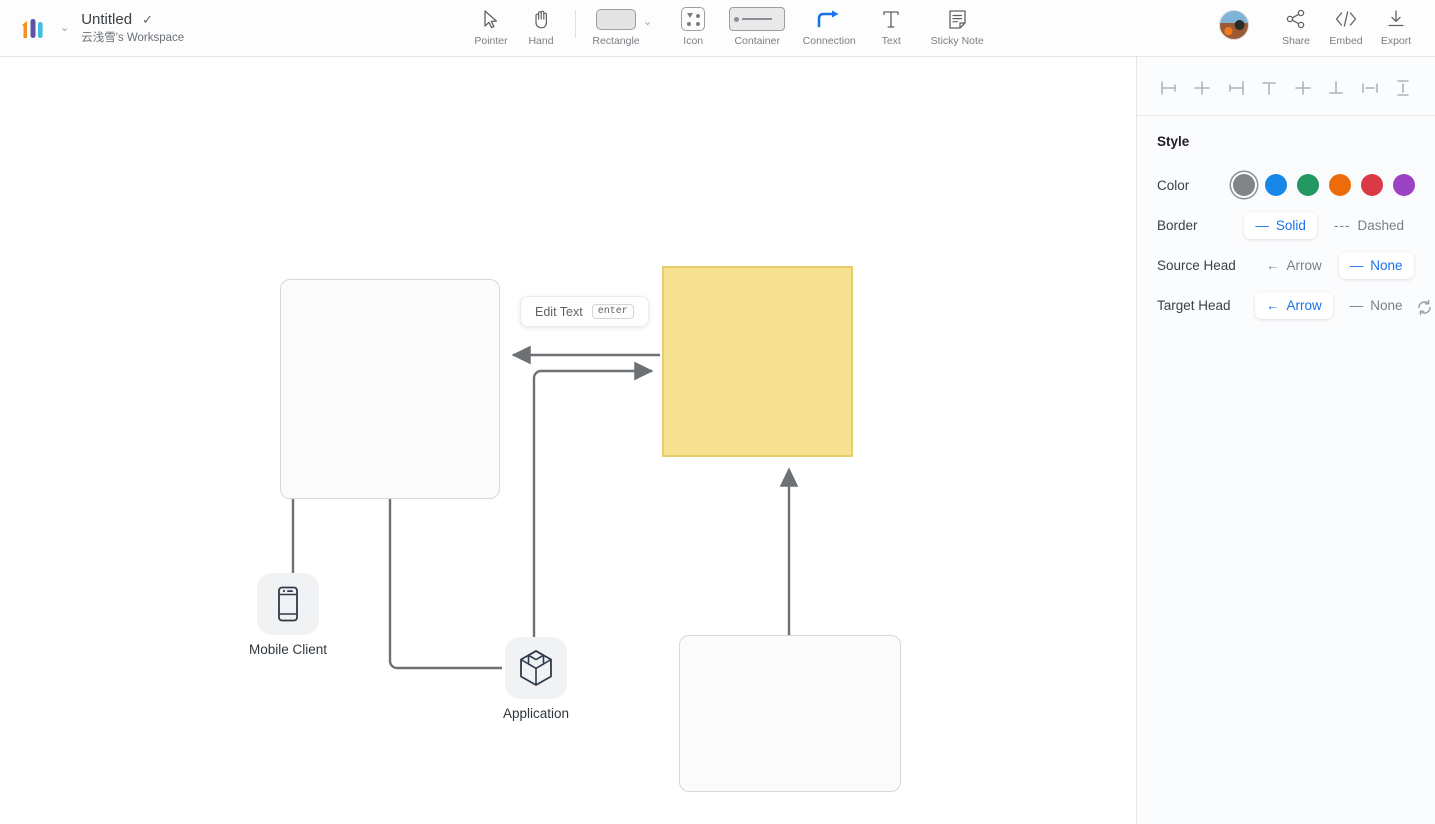 This screenshot has height=824, width=1435. I want to click on rectangle-tool-group: Rectangle ⌄, so click(619, 28).